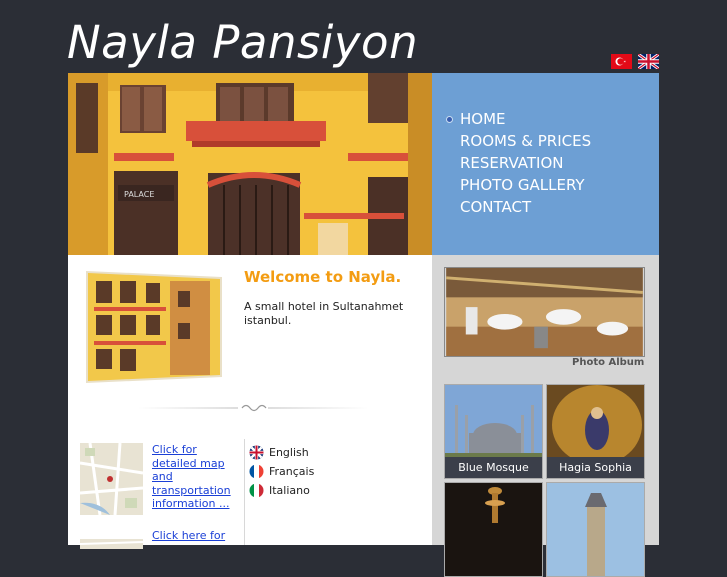  I want to click on click-here-link: Click here for, so click(198, 536).